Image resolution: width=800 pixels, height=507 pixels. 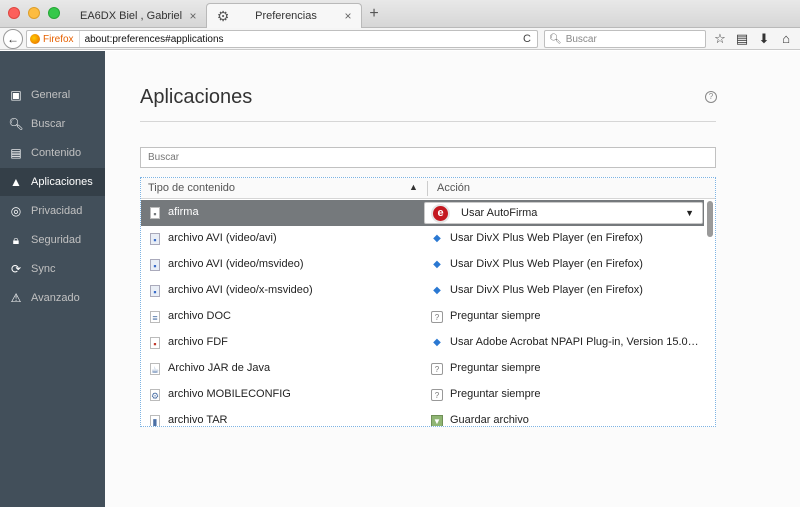 I want to click on sidebar-item-sync: ⟳ Sync, so click(x=52, y=269).